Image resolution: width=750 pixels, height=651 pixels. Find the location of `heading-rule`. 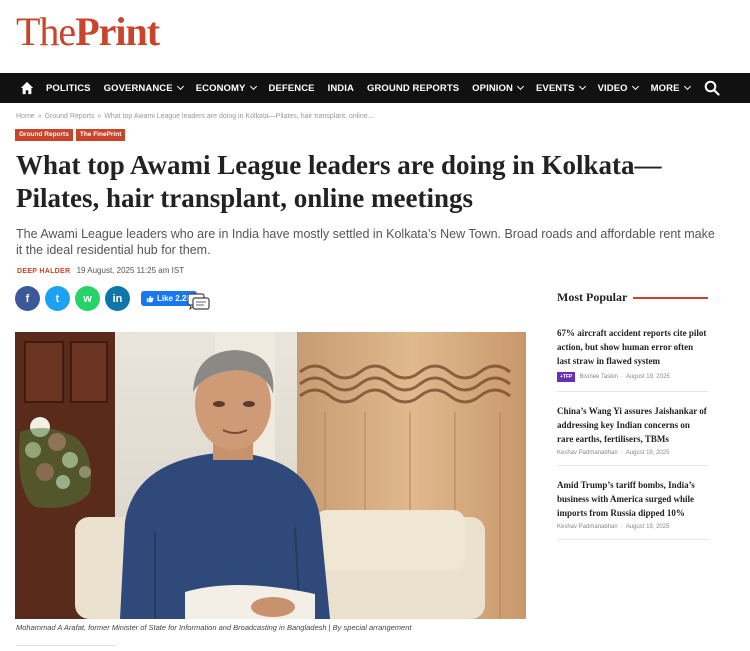

heading-rule is located at coordinates (670, 298).